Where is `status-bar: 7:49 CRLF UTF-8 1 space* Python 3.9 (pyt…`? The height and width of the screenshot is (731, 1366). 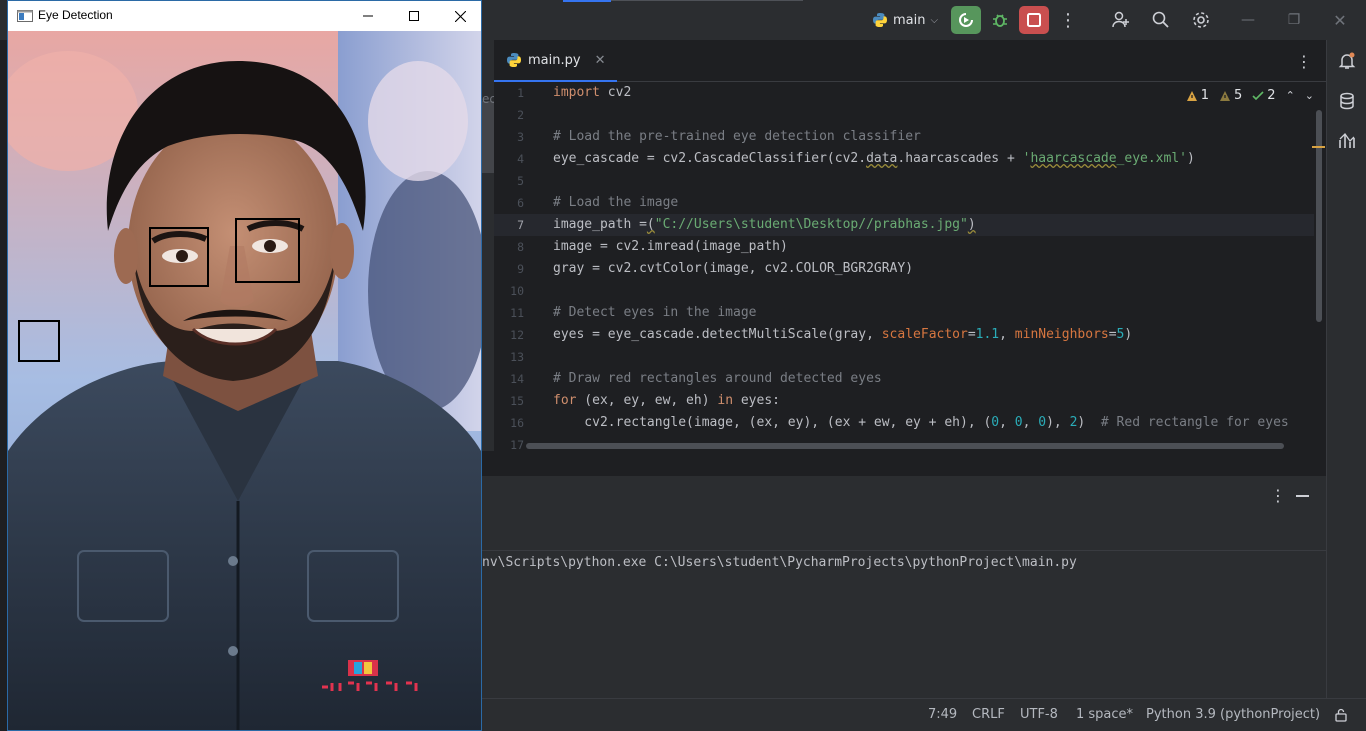 status-bar: 7:49 CRLF UTF-8 1 space* Python 3.9 (pyt… is located at coordinates (924, 714).